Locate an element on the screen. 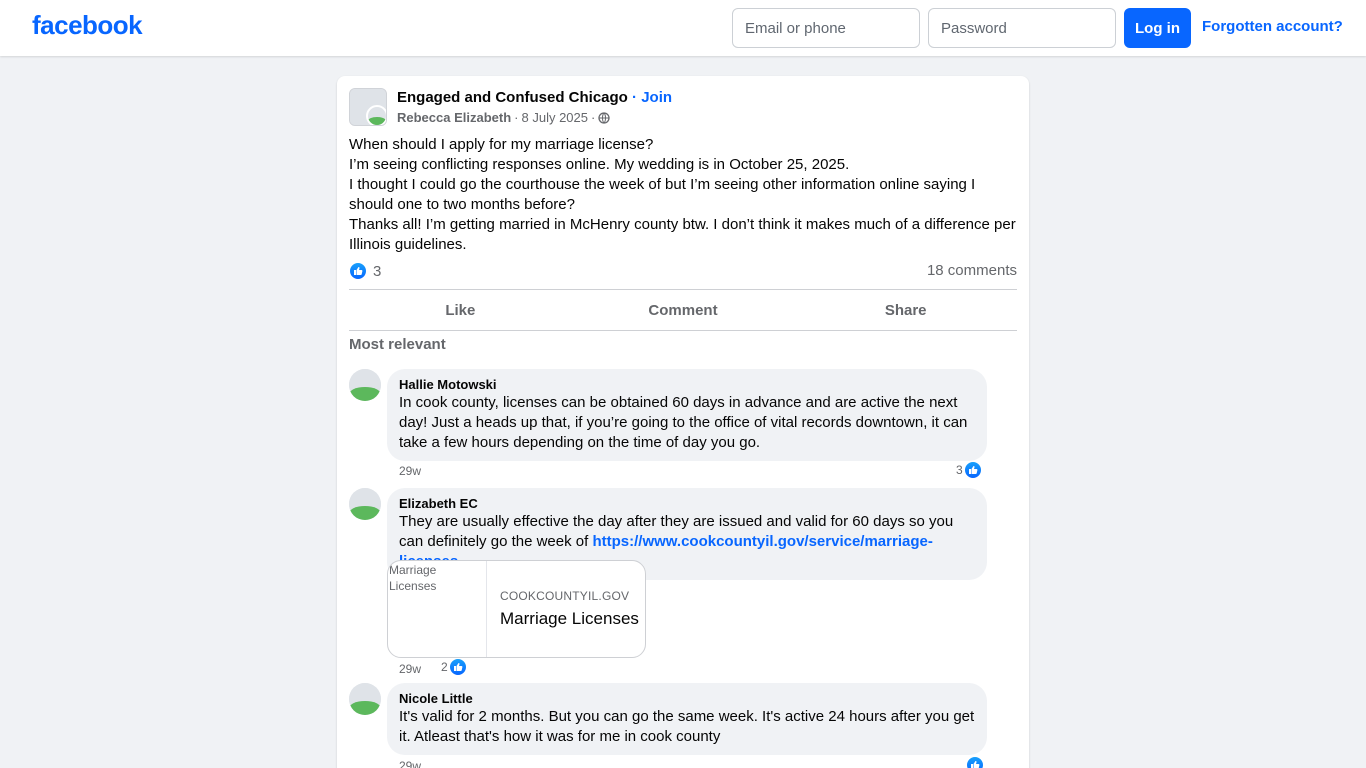  commenter-name: Elizabeth EC is located at coordinates (687, 504).